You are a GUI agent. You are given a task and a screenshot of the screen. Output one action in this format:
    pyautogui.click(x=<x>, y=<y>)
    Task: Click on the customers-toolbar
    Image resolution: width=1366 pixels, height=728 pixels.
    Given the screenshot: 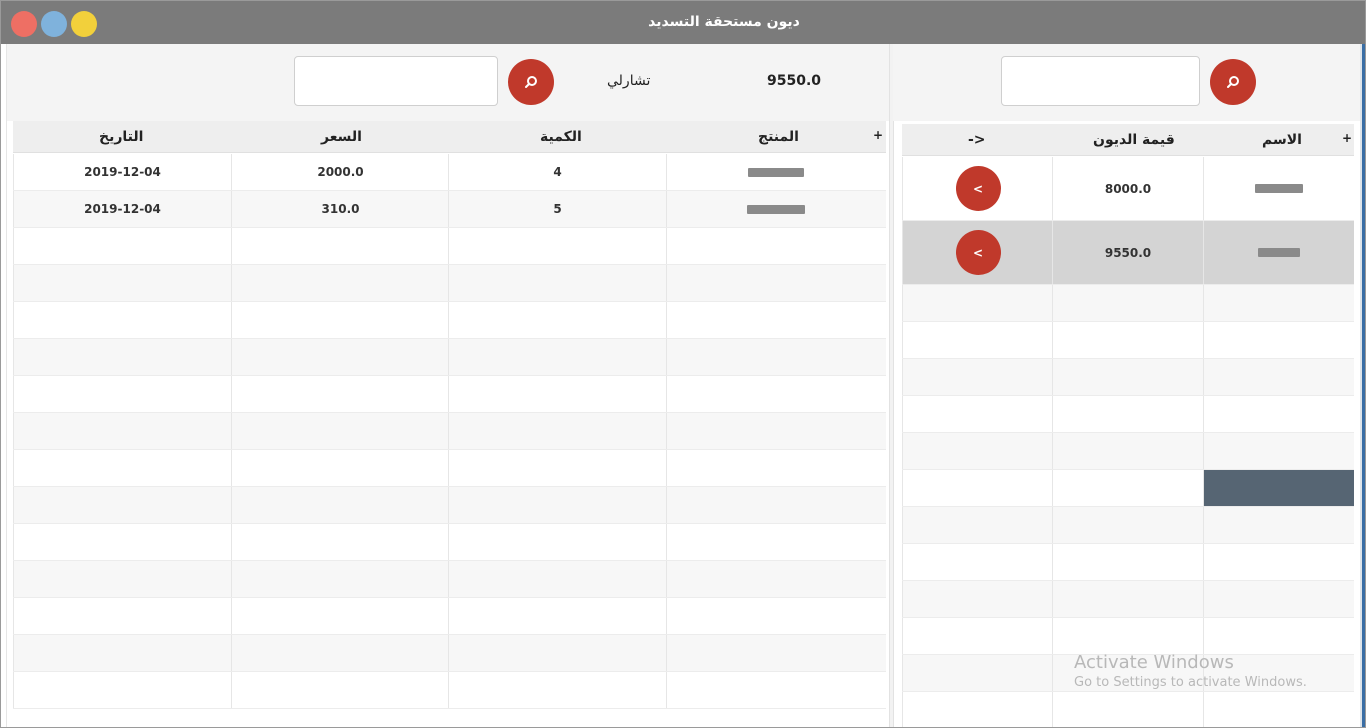 What is the action you would take?
    pyautogui.click(x=1126, y=82)
    